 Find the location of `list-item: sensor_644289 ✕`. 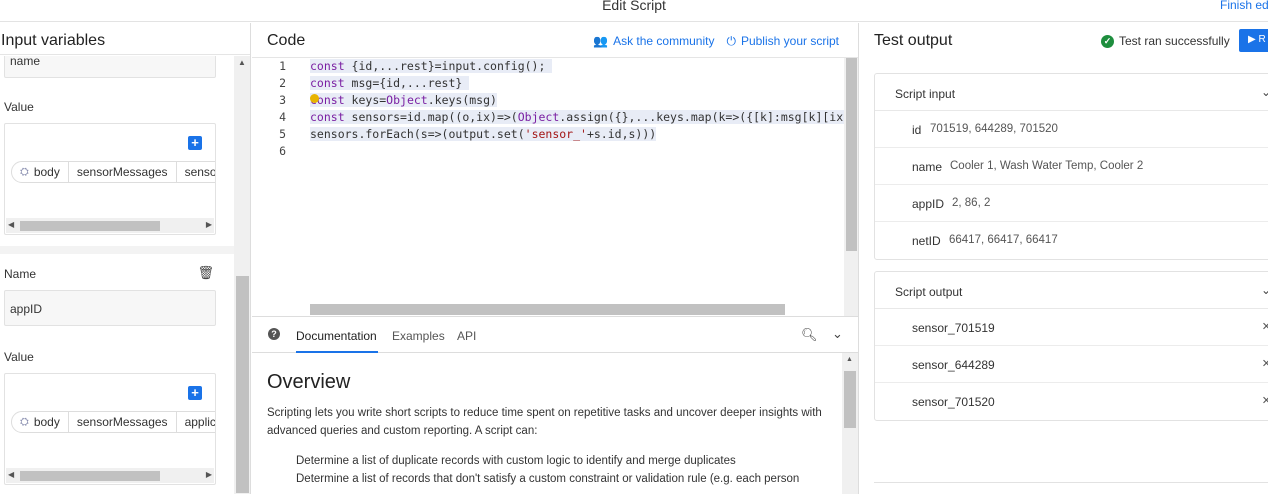

list-item: sensor_644289 ✕ is located at coordinates (1071, 364).